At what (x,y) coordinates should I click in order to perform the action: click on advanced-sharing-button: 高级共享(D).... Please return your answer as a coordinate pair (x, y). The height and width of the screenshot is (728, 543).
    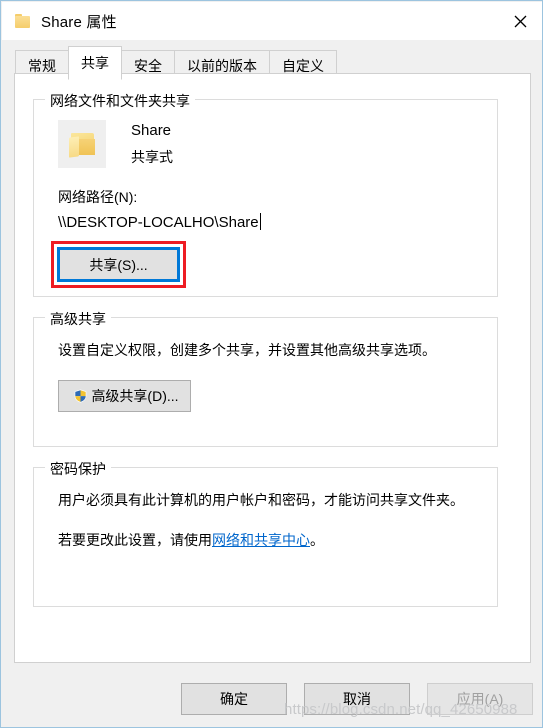
    Looking at the image, I should click on (124, 396).